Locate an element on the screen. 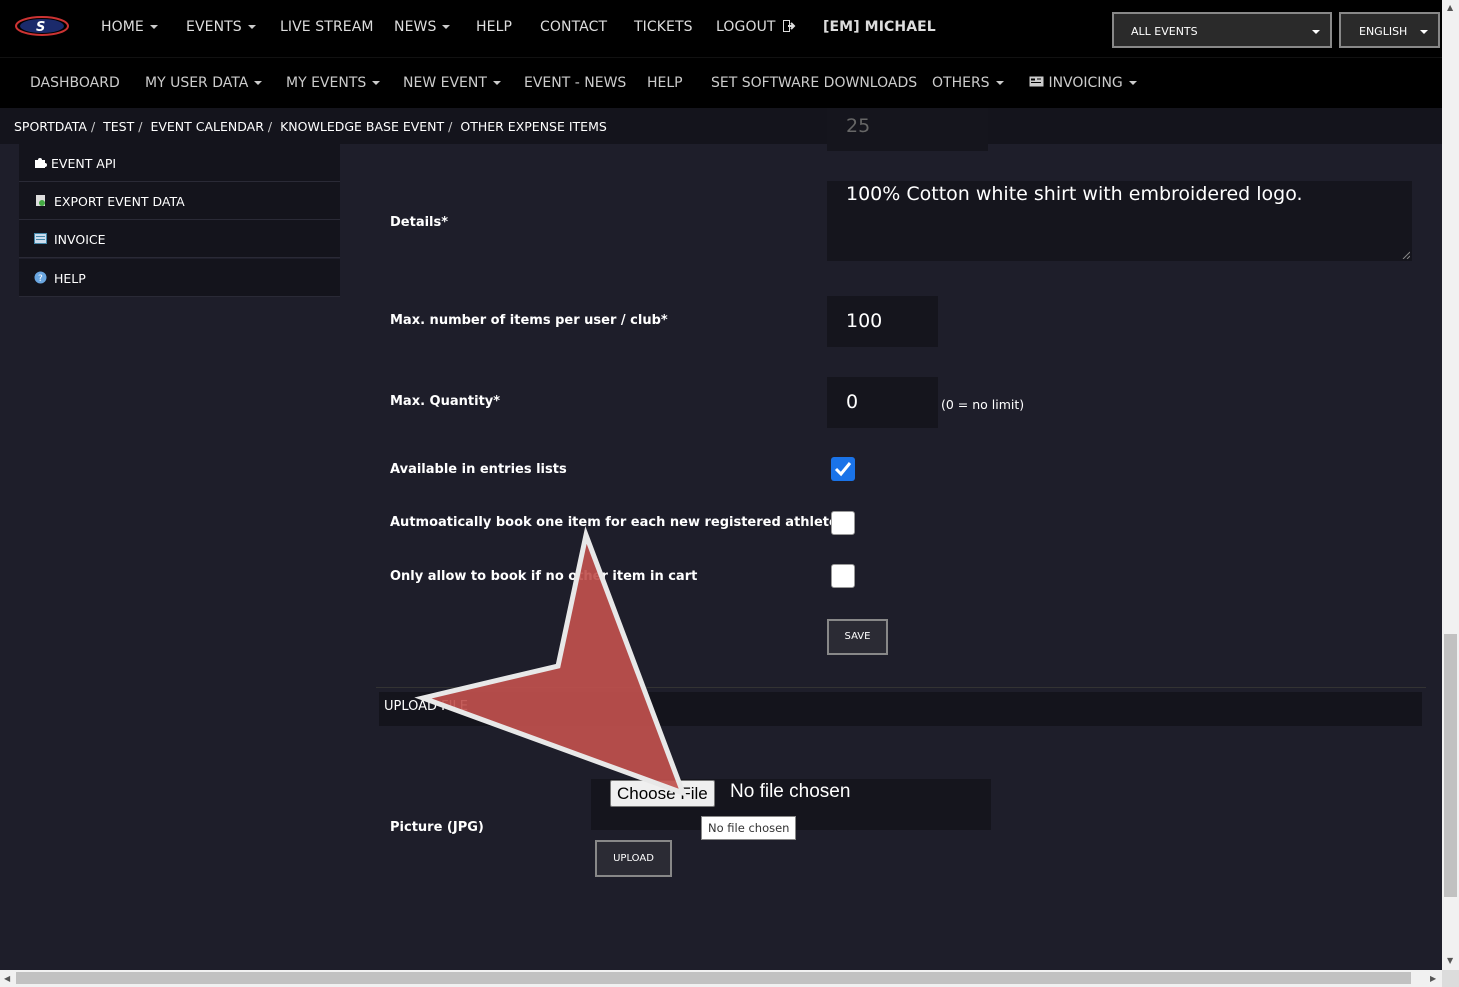 The height and width of the screenshot is (987, 1459). export-icon is located at coordinates (40, 200).